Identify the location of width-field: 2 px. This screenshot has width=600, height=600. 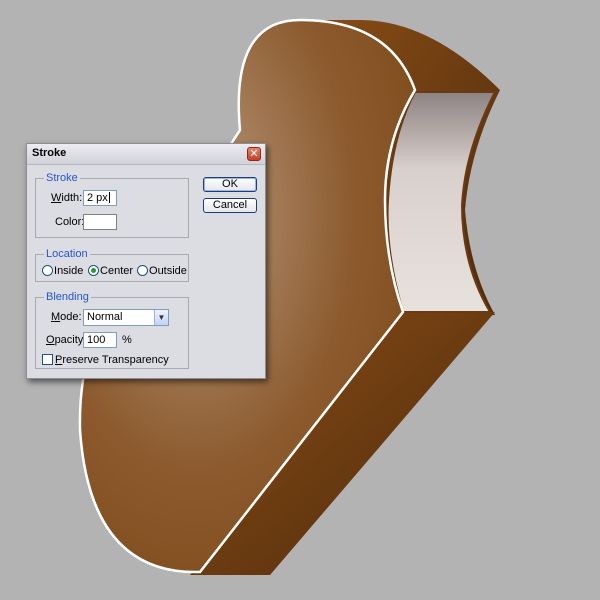
(100, 198).